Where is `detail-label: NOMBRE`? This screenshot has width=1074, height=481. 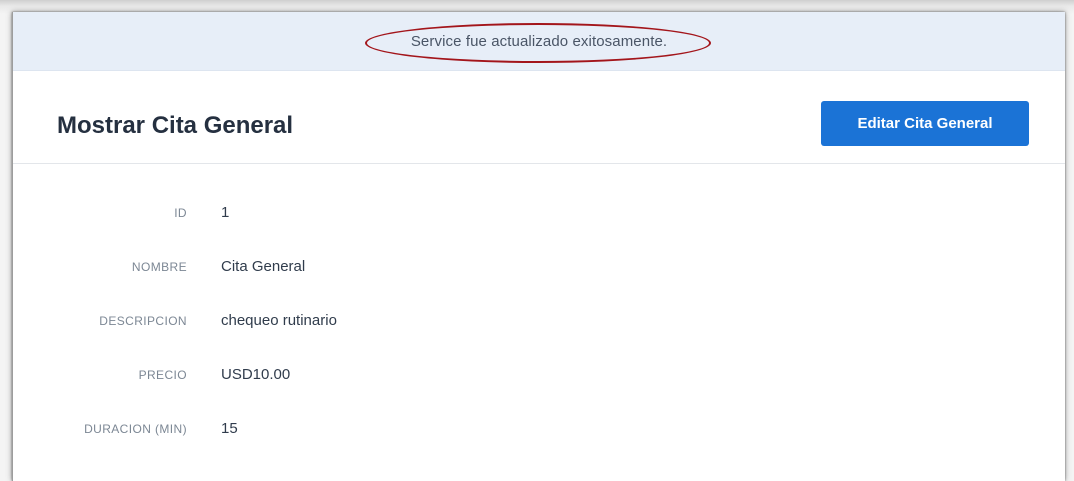 detail-label: NOMBRE is located at coordinates (159, 267).